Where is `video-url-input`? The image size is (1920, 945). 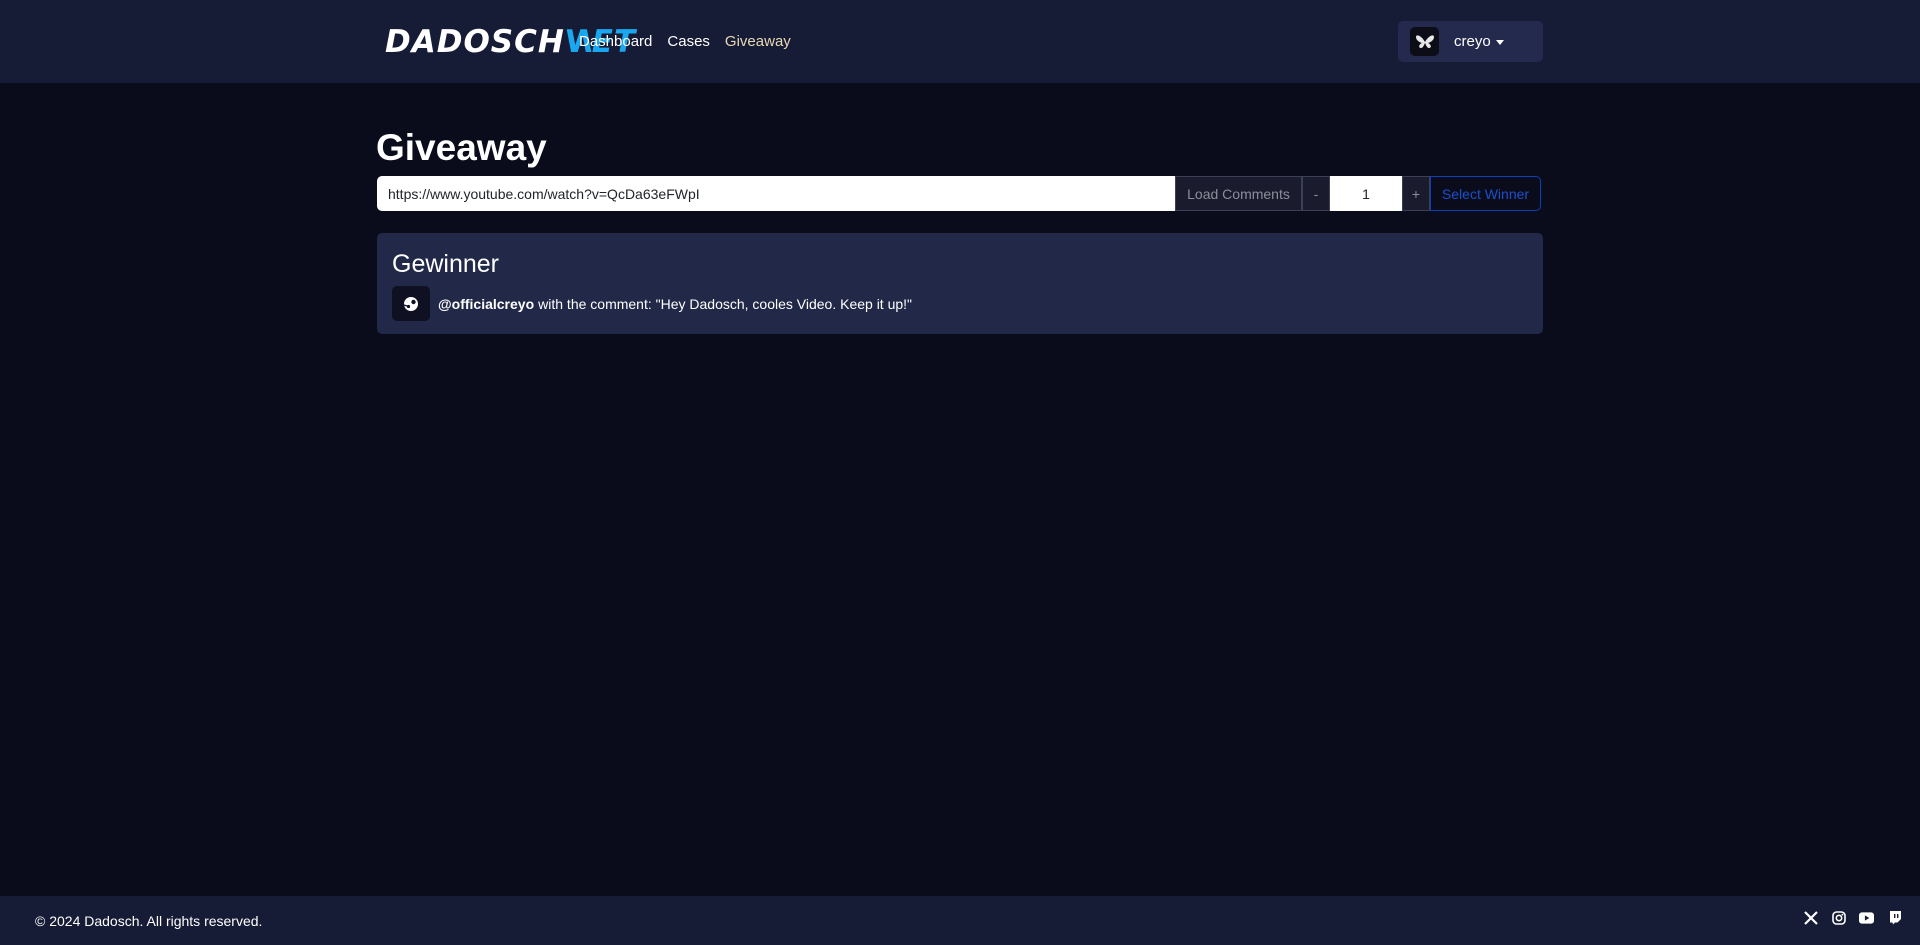
video-url-input is located at coordinates (776, 193).